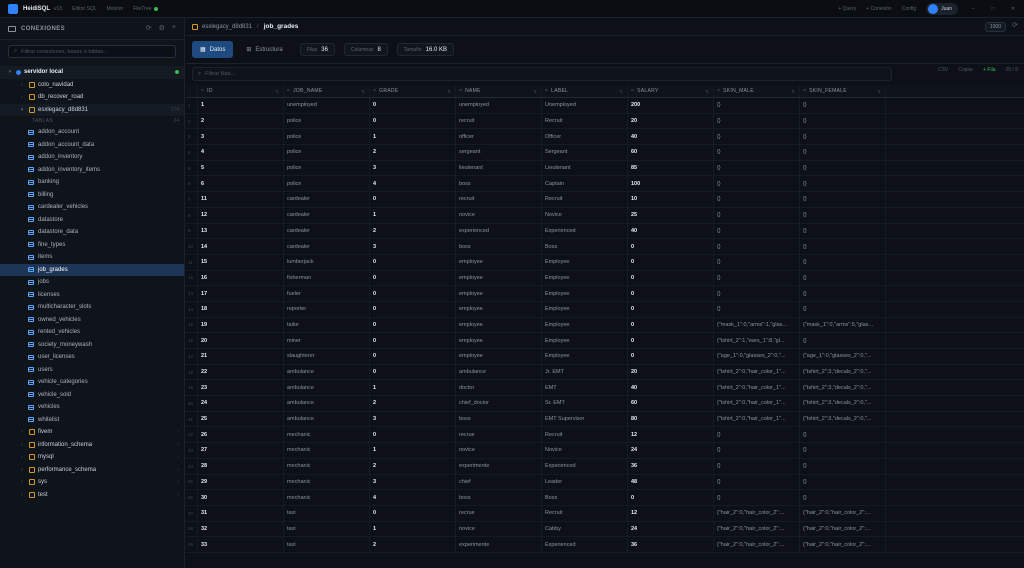  Describe the element at coordinates (92, 269) in the screenshot. I see `table-item: job_grades` at that location.